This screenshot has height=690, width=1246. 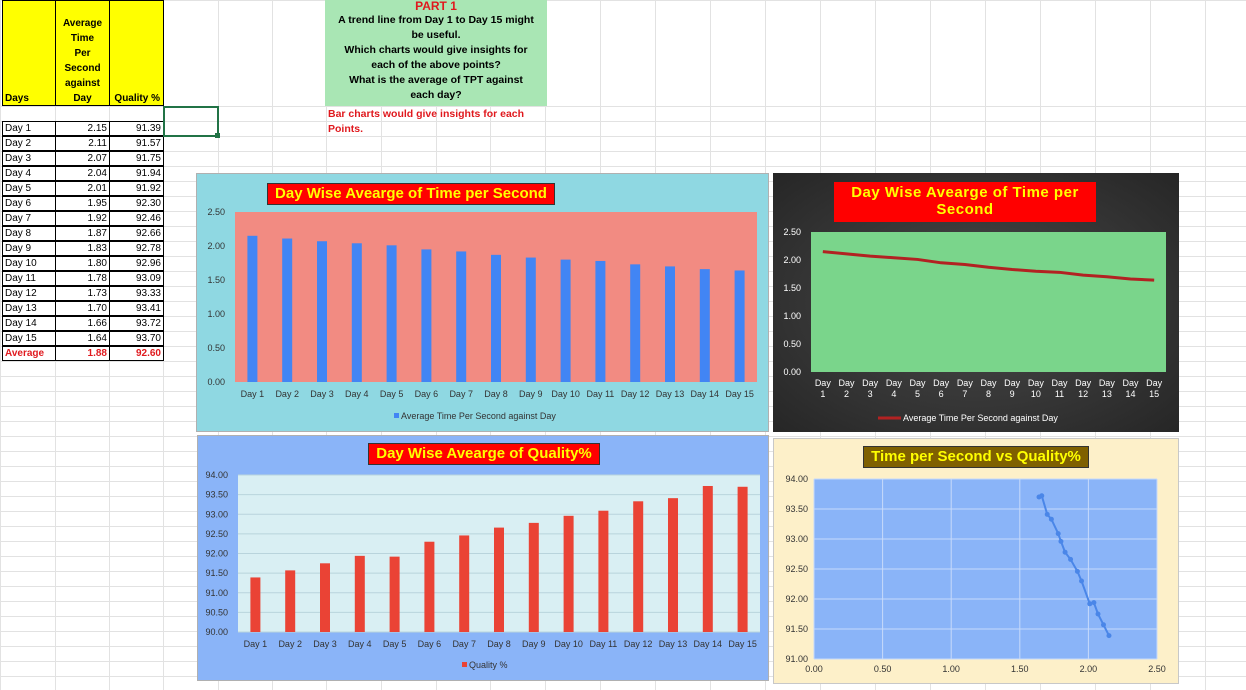 I want to click on table-cell-quality: 92.30, so click(x=136, y=203).